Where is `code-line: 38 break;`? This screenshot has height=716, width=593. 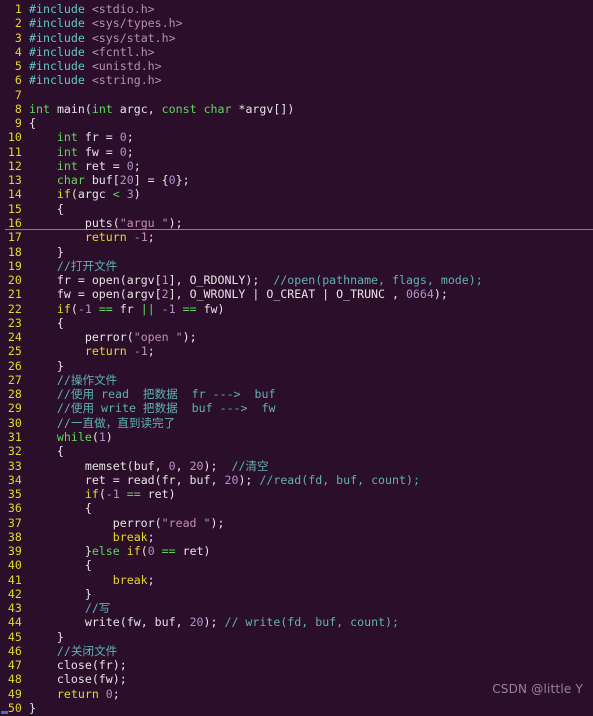 code-line: 38 break; is located at coordinates (296, 537).